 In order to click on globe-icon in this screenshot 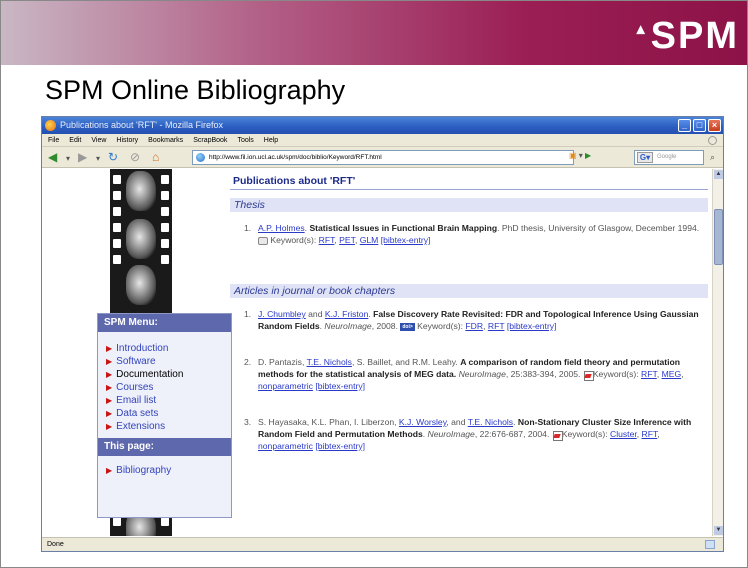, I will do `click(200, 157)`.